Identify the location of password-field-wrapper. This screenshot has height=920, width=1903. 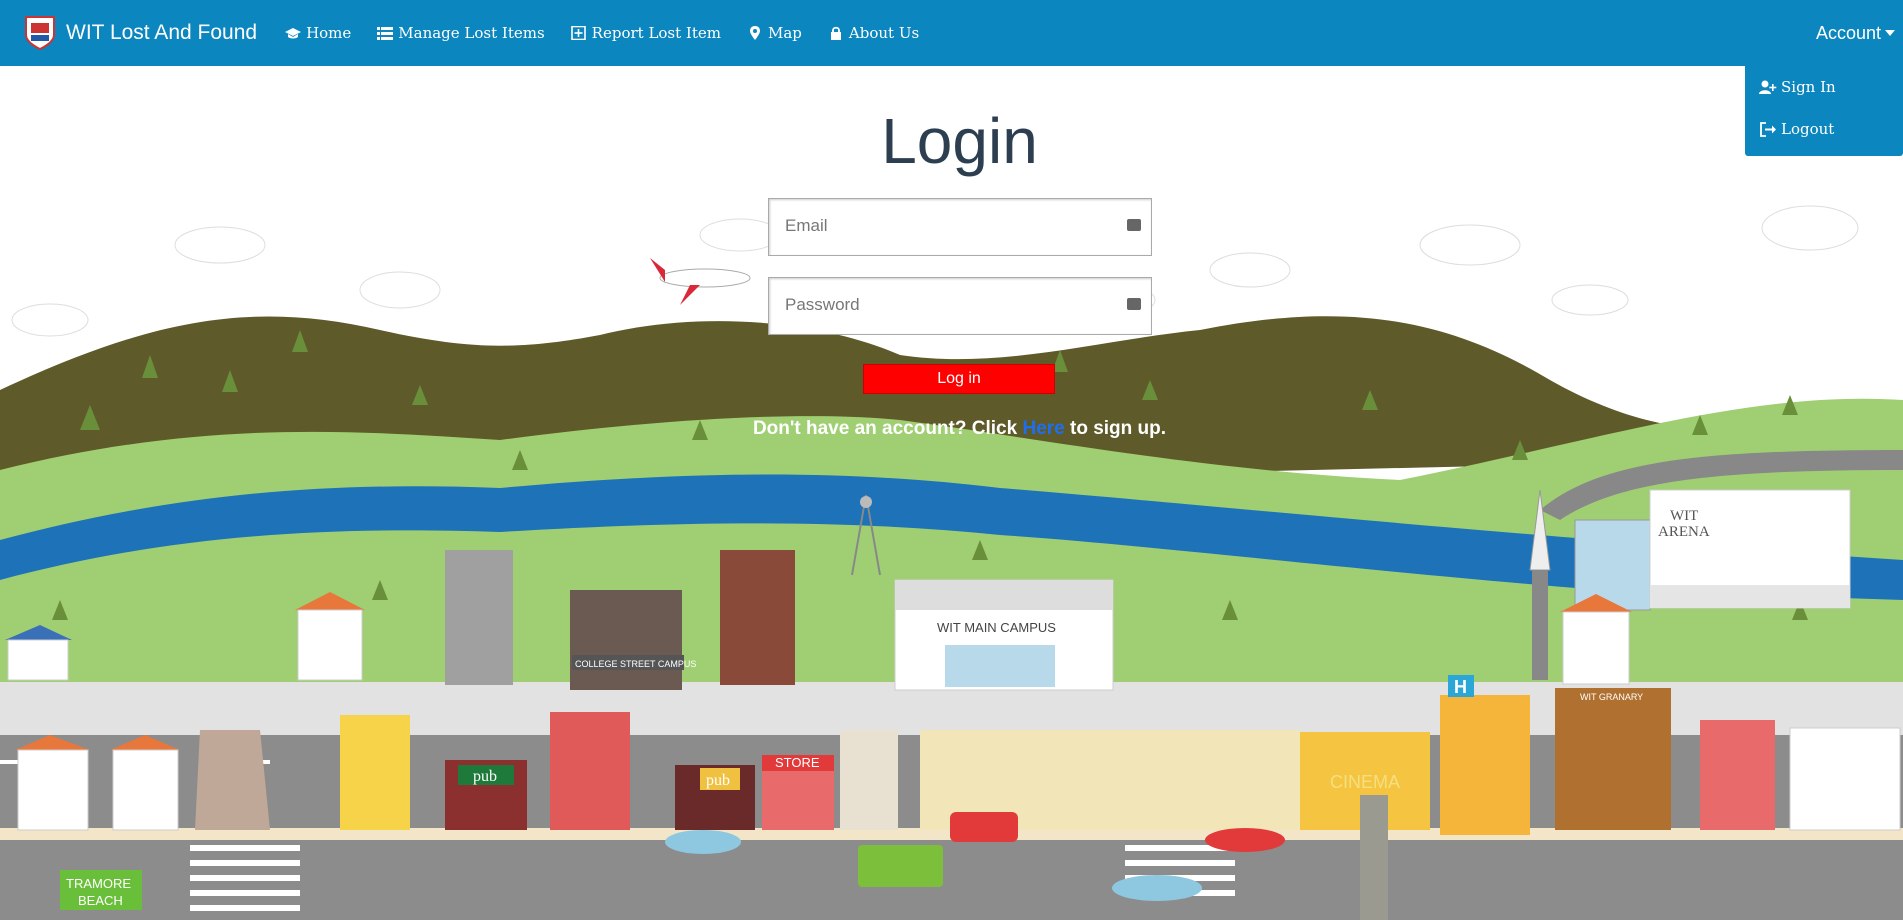
(960, 306).